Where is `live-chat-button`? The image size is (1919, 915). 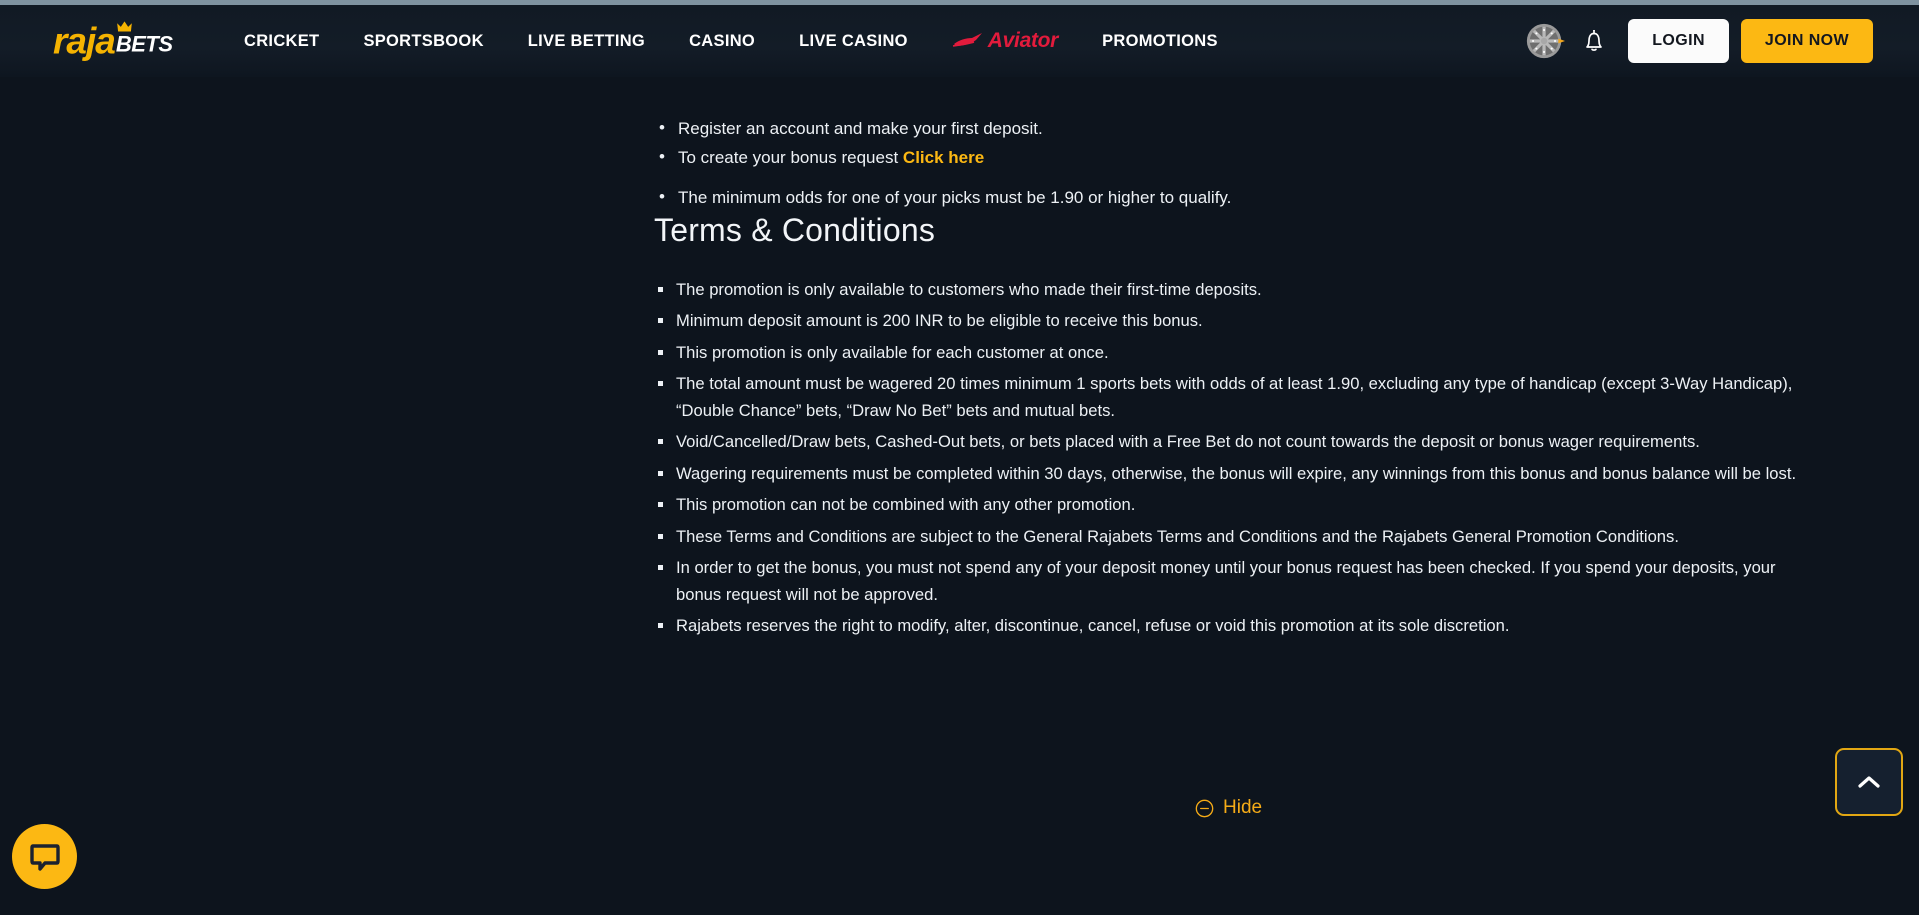 live-chat-button is located at coordinates (44, 856).